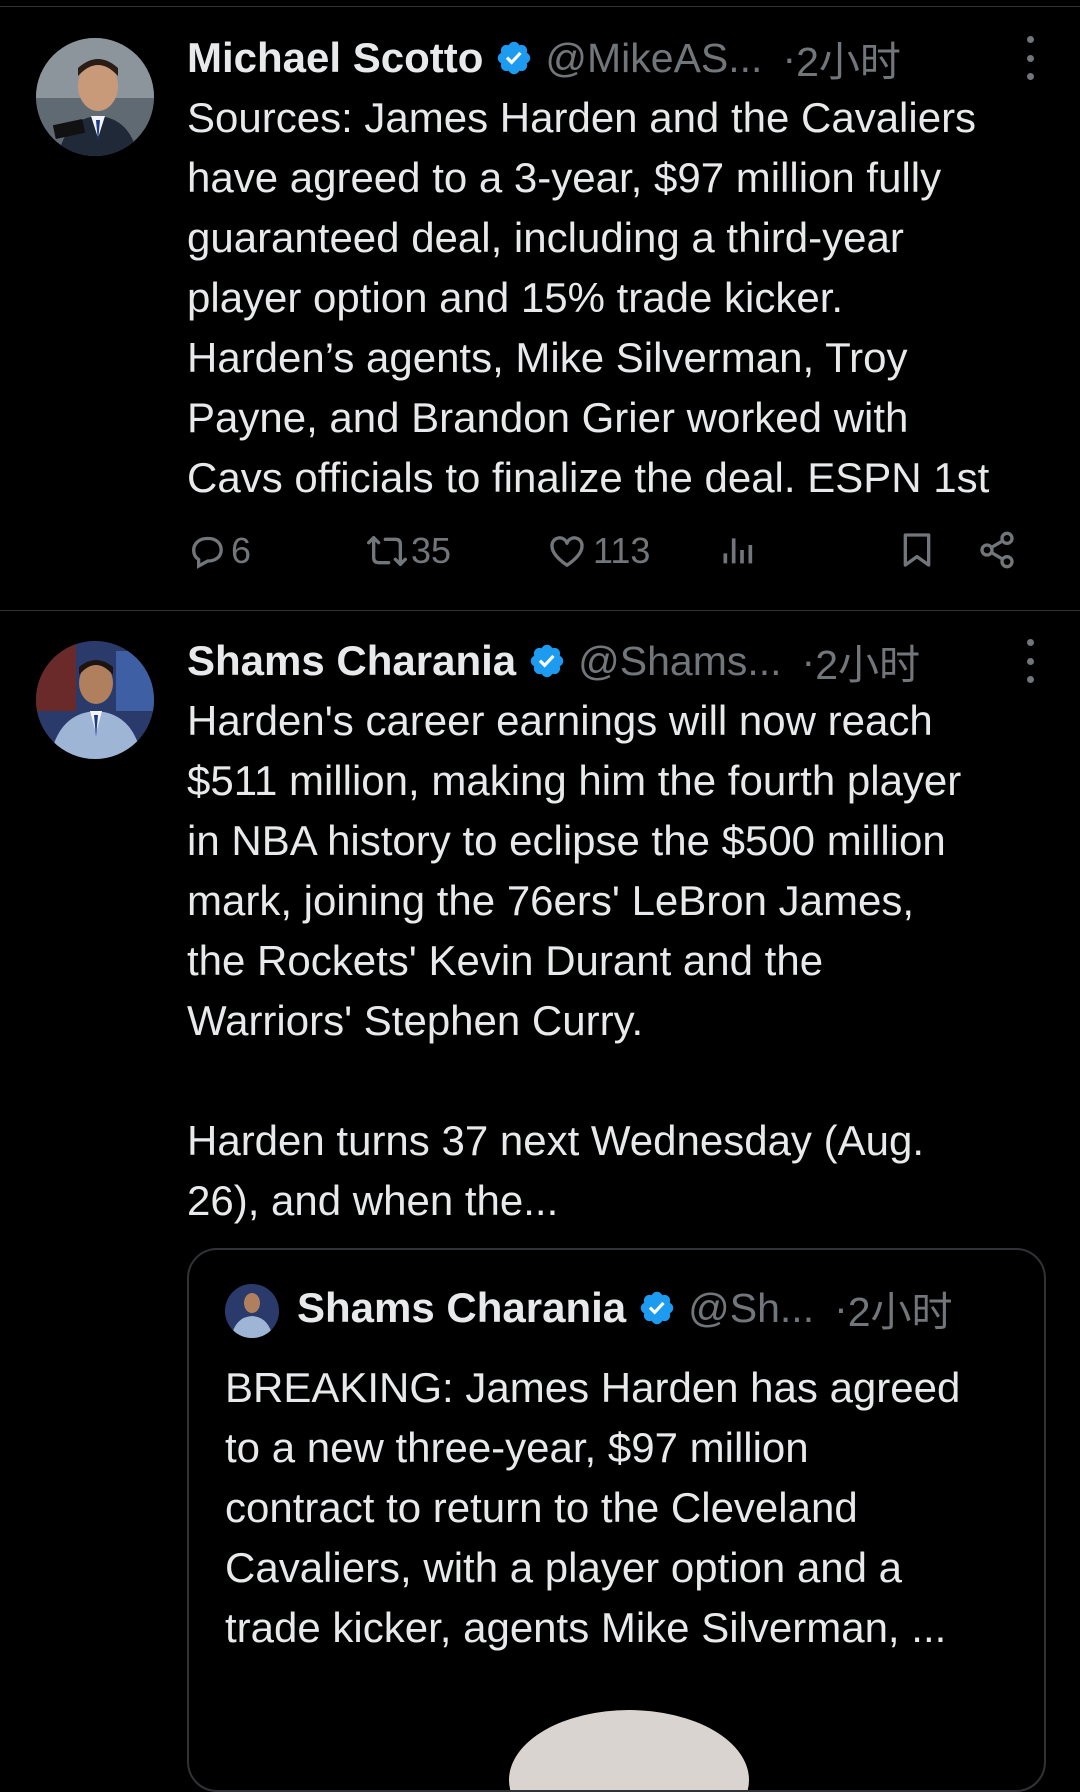 This screenshot has height=1792, width=1080. Describe the element at coordinates (252, 1311) in the screenshot. I see `quoted-avatar` at that location.